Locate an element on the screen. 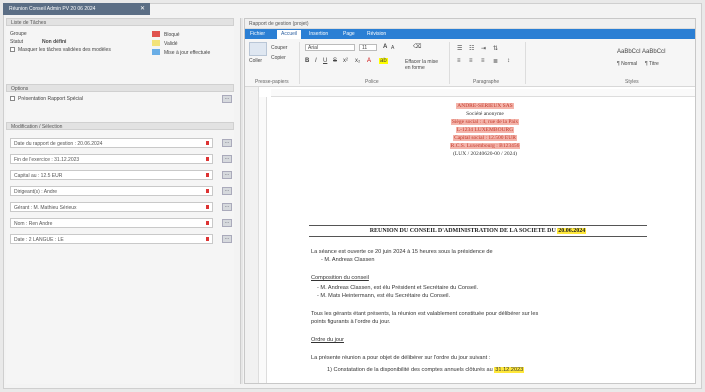 This screenshot has width=705, height=392. section-header-tasks: Liste de Tâches is located at coordinates (120, 22).